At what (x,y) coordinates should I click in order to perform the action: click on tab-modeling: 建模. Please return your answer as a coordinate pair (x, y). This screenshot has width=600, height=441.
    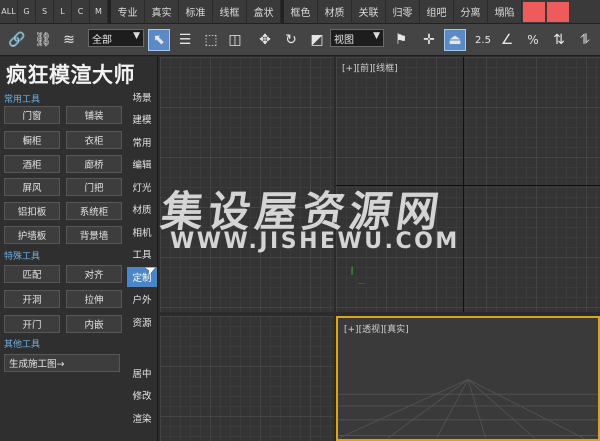
    Looking at the image, I should click on (142, 119).